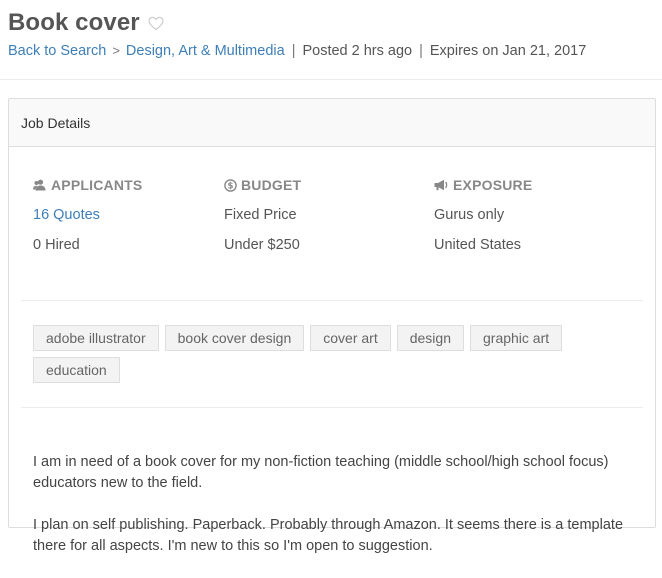  I want to click on budget-type: Fixed Price, so click(260, 215).